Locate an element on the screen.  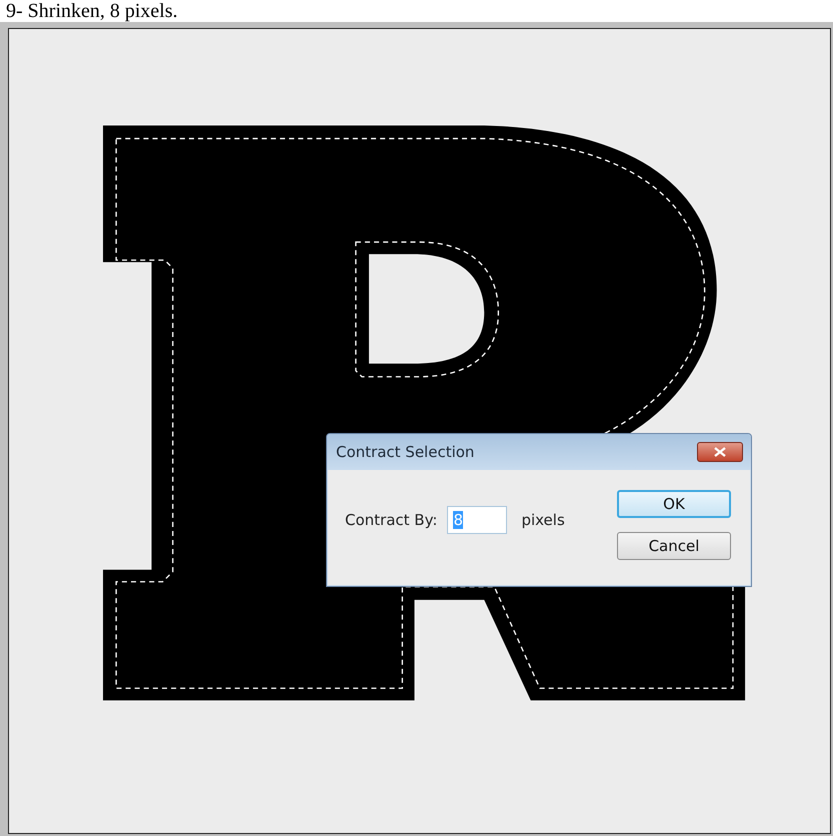
ok-button: OK is located at coordinates (674, 504).